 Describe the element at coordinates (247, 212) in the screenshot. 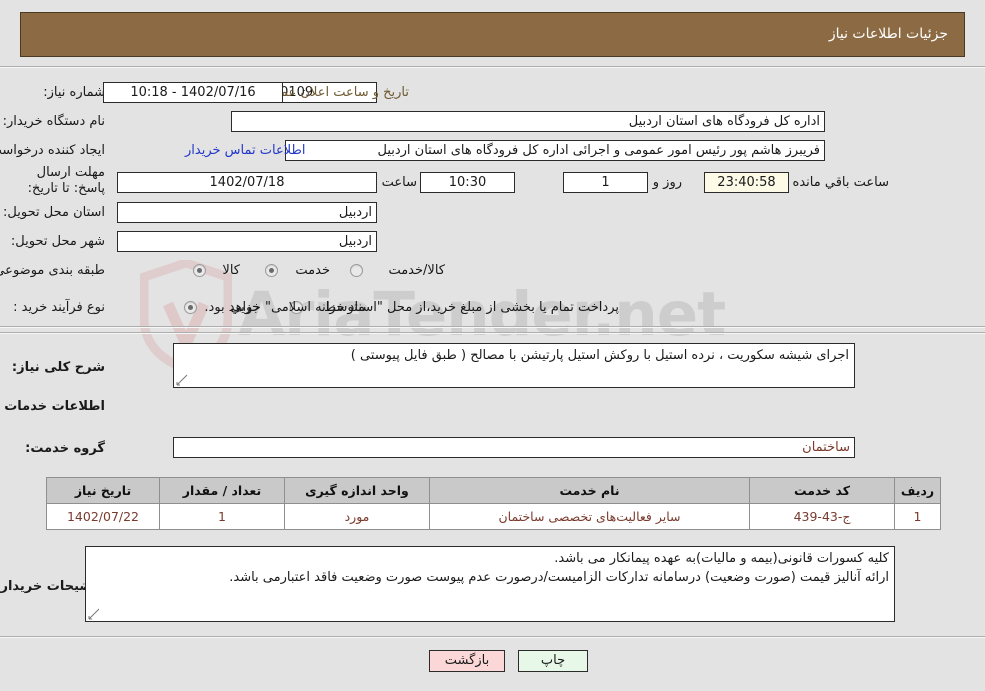

I see `province-value: اردبیل` at that location.